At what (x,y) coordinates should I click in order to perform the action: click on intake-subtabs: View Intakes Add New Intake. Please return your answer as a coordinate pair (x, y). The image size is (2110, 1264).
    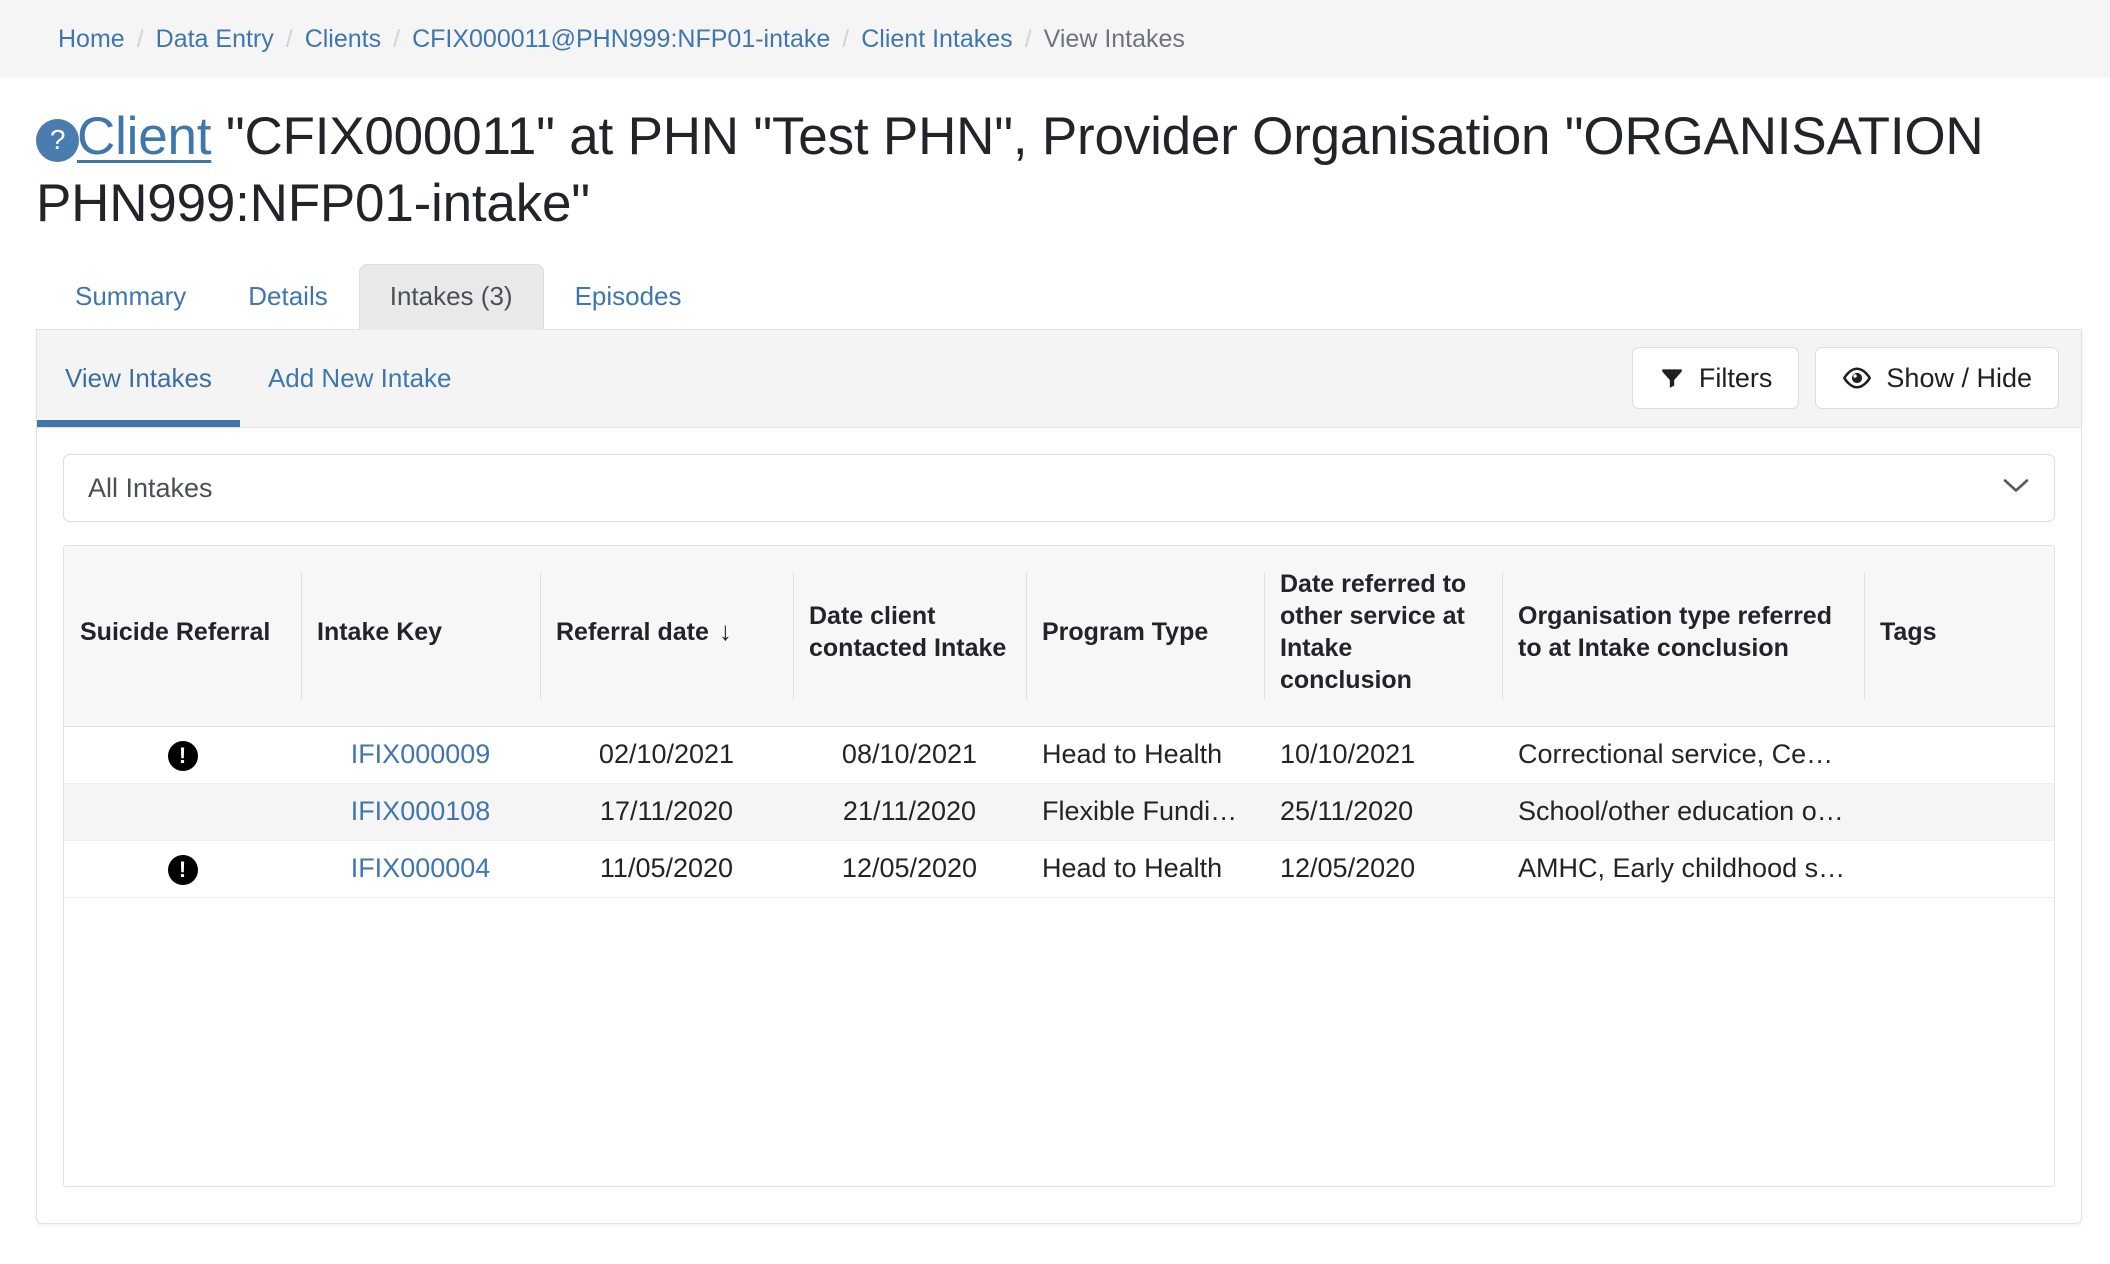
    Looking at the image, I should click on (258, 378).